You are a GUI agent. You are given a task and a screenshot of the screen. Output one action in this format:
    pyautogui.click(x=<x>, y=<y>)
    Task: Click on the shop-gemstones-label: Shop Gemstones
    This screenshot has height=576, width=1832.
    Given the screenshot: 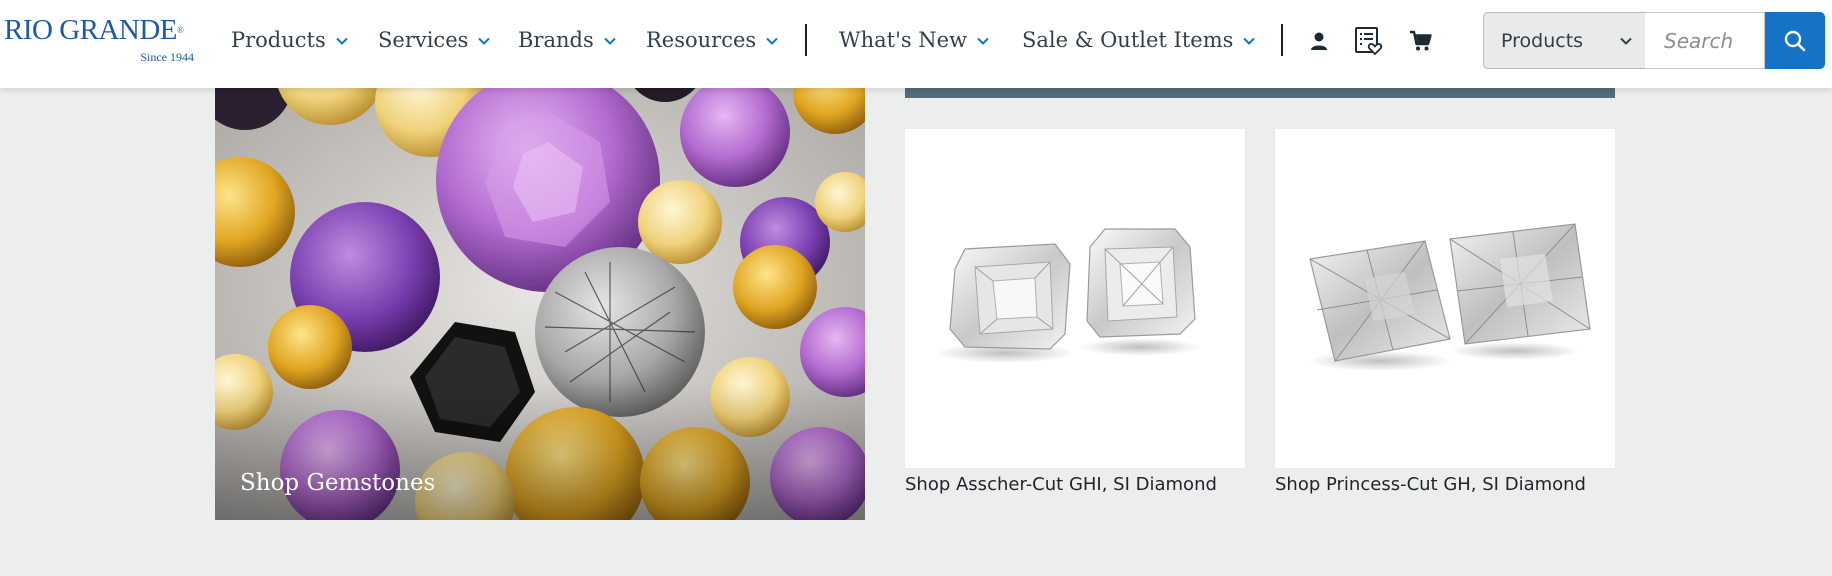 What is the action you would take?
    pyautogui.click(x=338, y=483)
    